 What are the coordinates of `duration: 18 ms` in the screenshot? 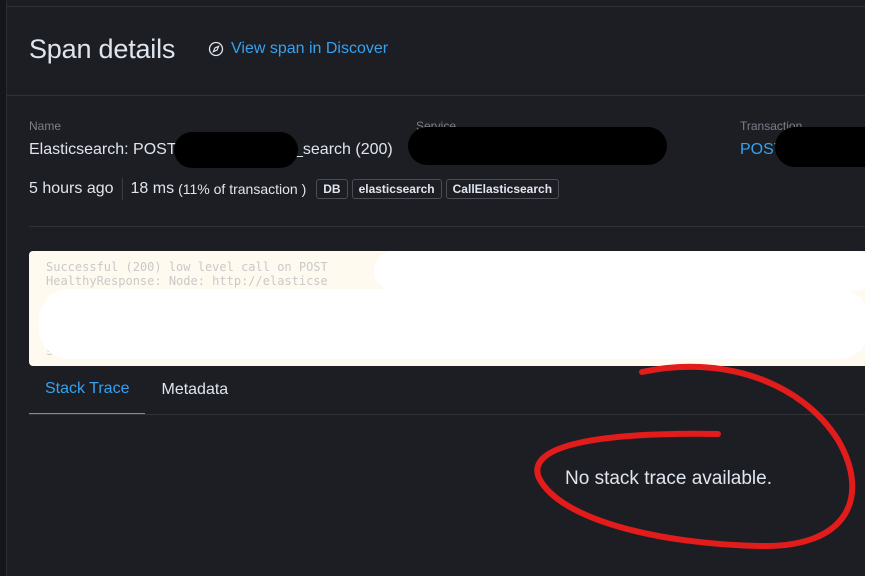 It's located at (152, 188).